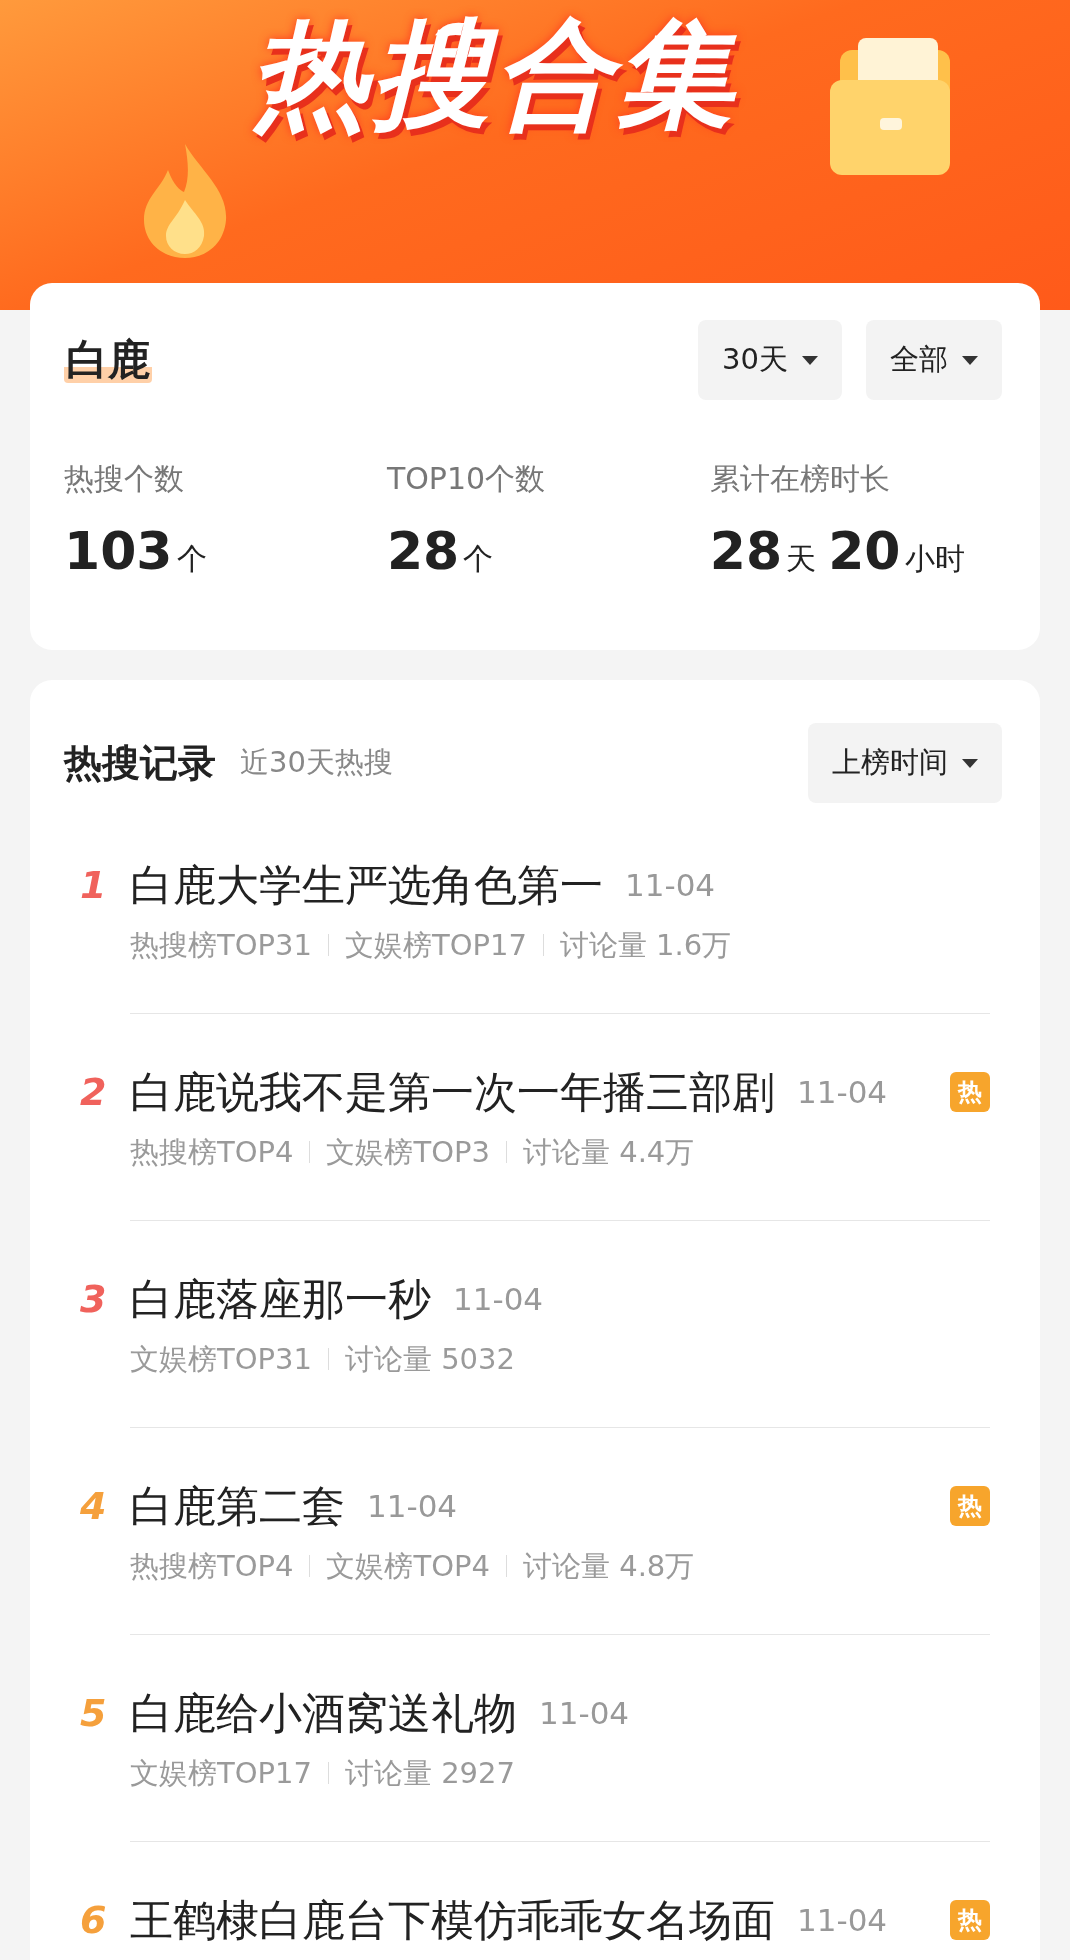 The image size is (1070, 1960). I want to click on record-meta: 文娱榜TOP3, so click(408, 1152).